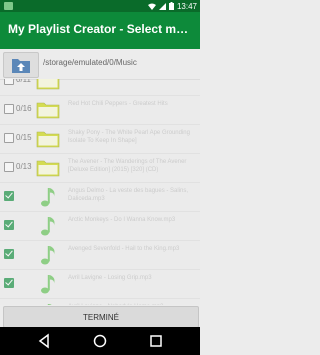 This screenshot has width=320, height=355. I want to click on path-bar: /storage/emulated/0/Music, so click(100, 64).